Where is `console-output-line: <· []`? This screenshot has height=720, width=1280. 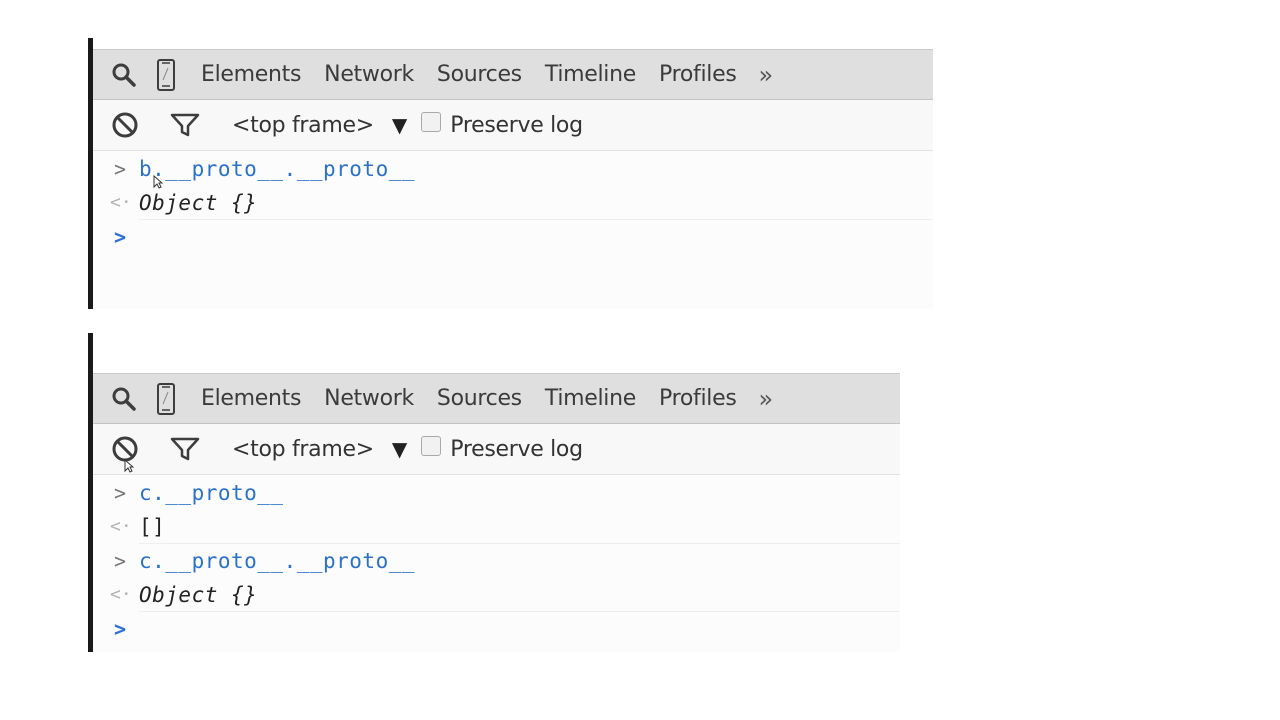 console-output-line: <· [] is located at coordinates (505, 527).